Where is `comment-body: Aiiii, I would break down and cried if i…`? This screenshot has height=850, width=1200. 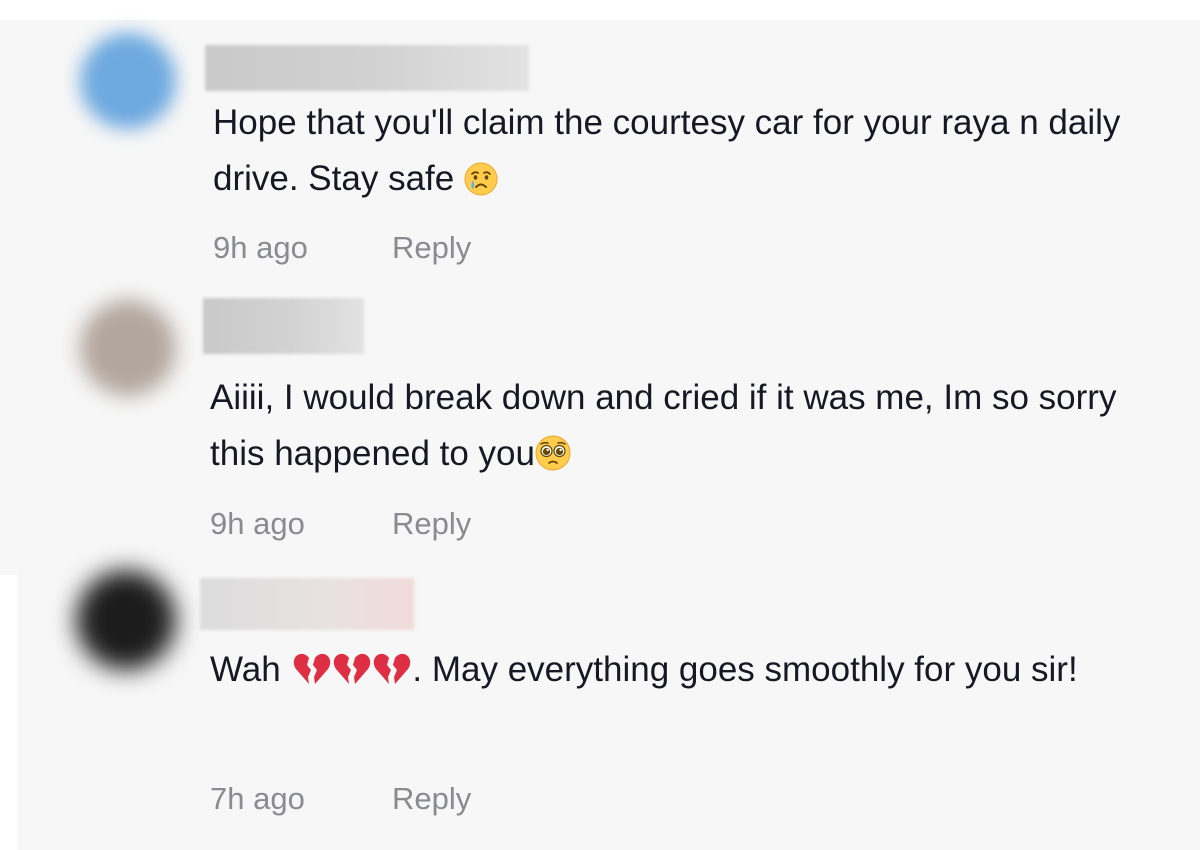
comment-body: Aiiii, I would break down and cried if i… is located at coordinates (663, 425).